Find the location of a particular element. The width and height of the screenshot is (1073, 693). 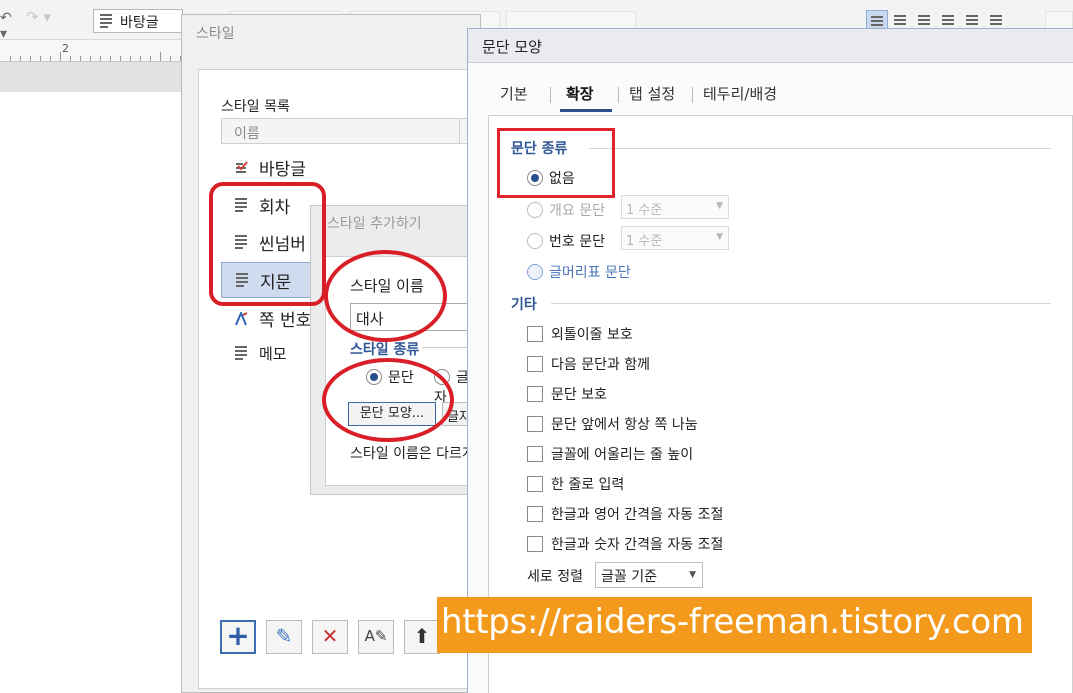

style-dialog-title: 스타일 is located at coordinates (215, 34).